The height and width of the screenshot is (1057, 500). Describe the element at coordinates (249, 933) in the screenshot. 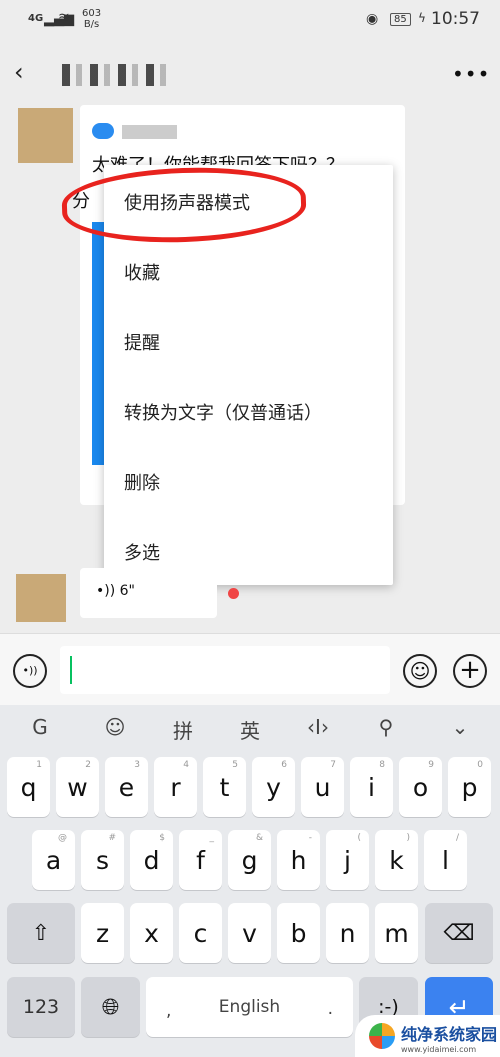

I see `key-v: v` at that location.